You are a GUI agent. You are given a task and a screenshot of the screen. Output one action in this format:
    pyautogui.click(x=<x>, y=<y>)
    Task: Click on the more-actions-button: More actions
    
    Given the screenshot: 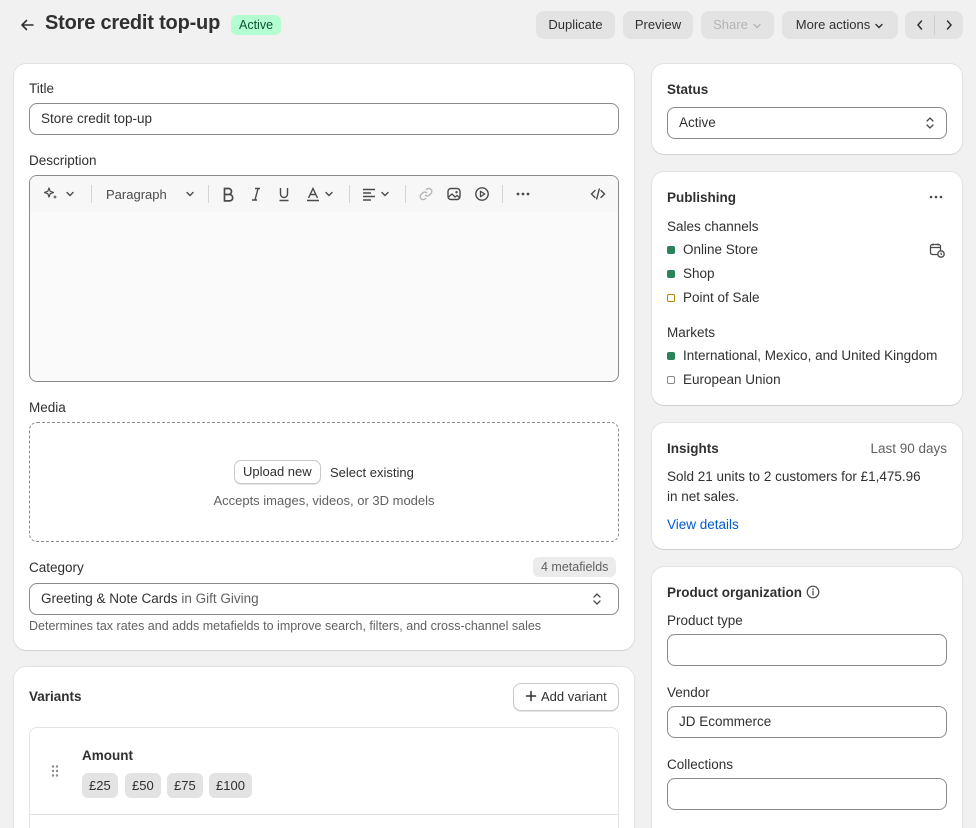 What is the action you would take?
    pyautogui.click(x=840, y=25)
    